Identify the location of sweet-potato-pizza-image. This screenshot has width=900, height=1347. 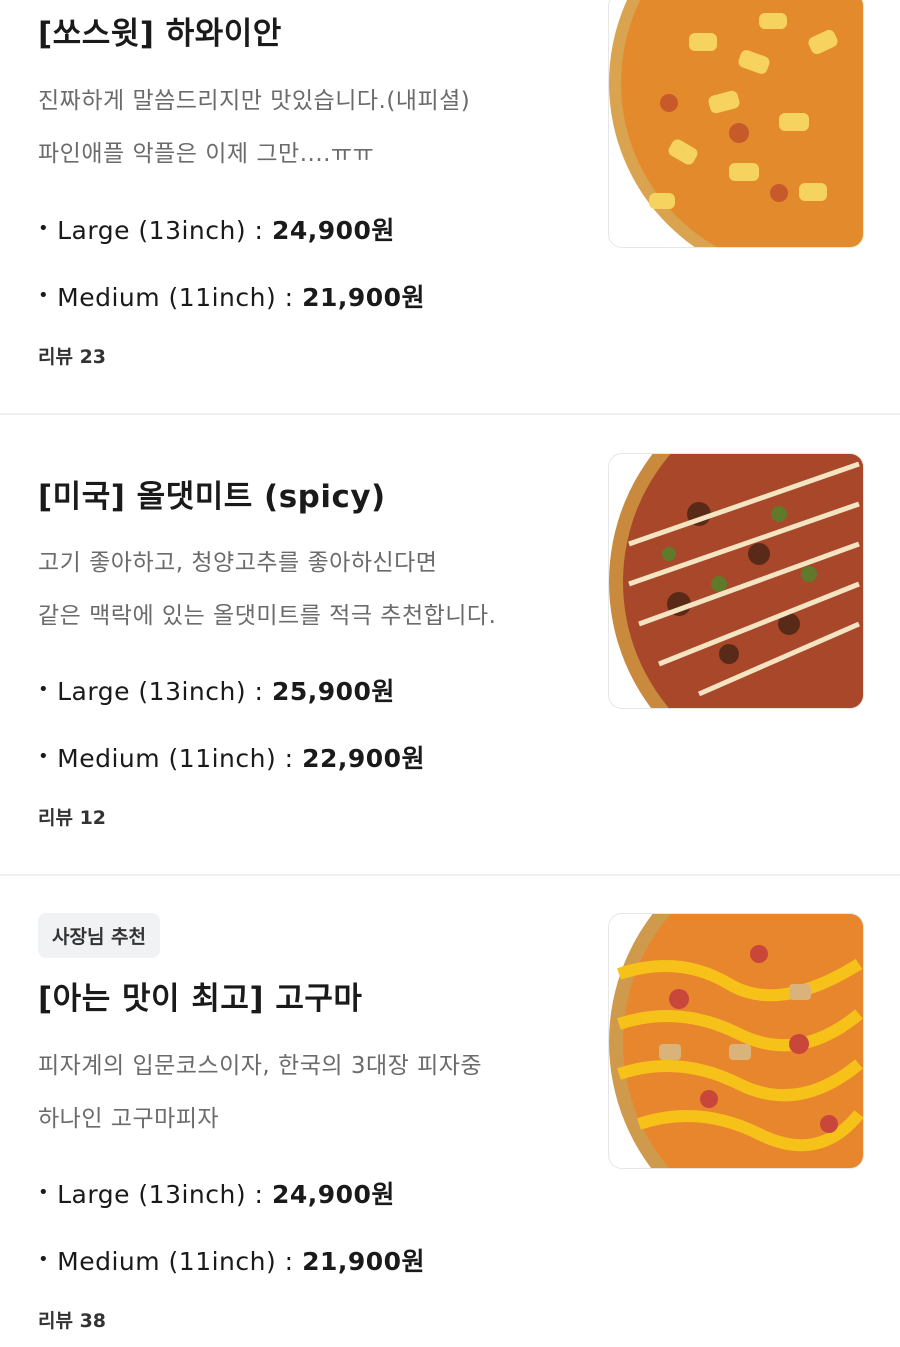
(736, 1041).